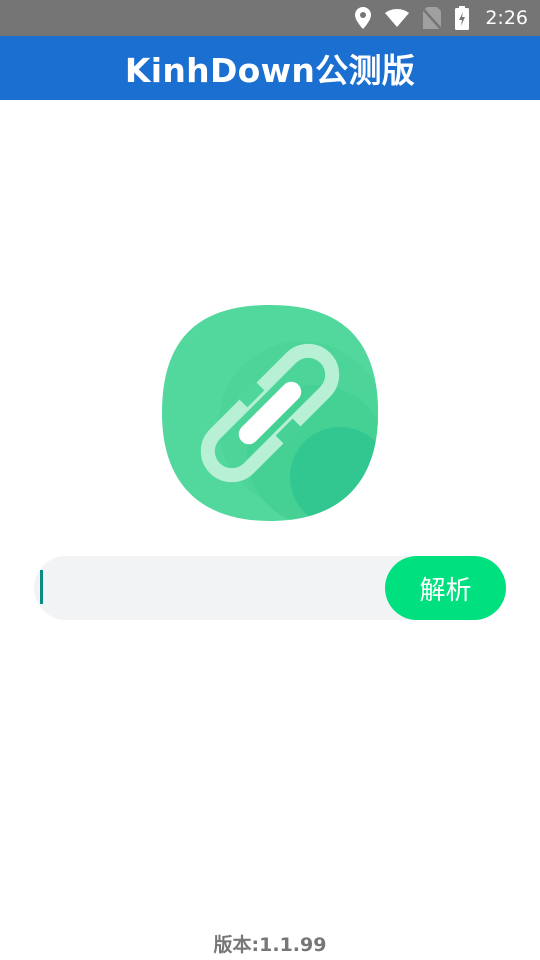  I want to click on text-cursor, so click(41, 587).